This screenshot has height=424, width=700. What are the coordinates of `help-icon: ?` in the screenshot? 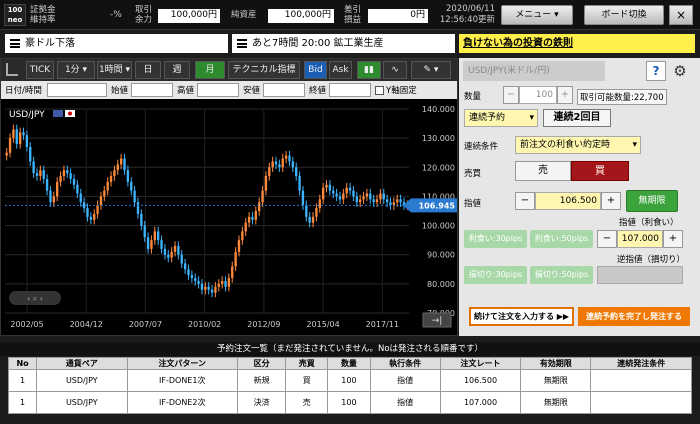 It's located at (656, 71).